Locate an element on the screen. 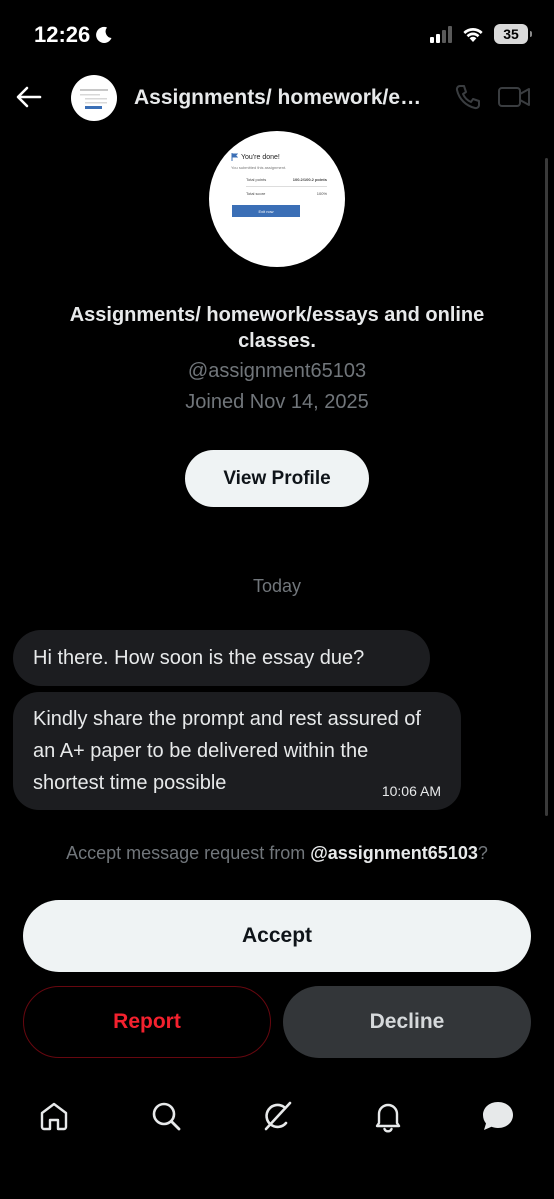 The image size is (554, 1199). decline-button: Decline is located at coordinates (407, 1022).